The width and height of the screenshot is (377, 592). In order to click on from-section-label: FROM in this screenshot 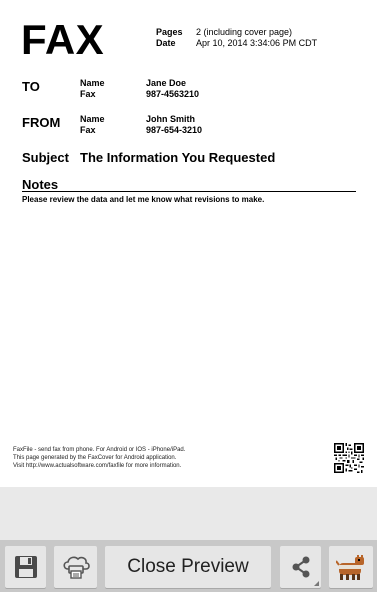, I will do `click(41, 122)`.